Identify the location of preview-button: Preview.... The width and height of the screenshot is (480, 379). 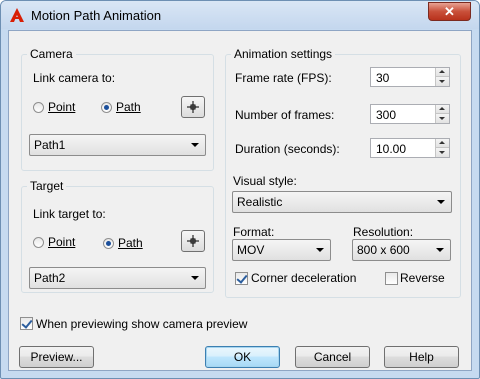
(56, 357).